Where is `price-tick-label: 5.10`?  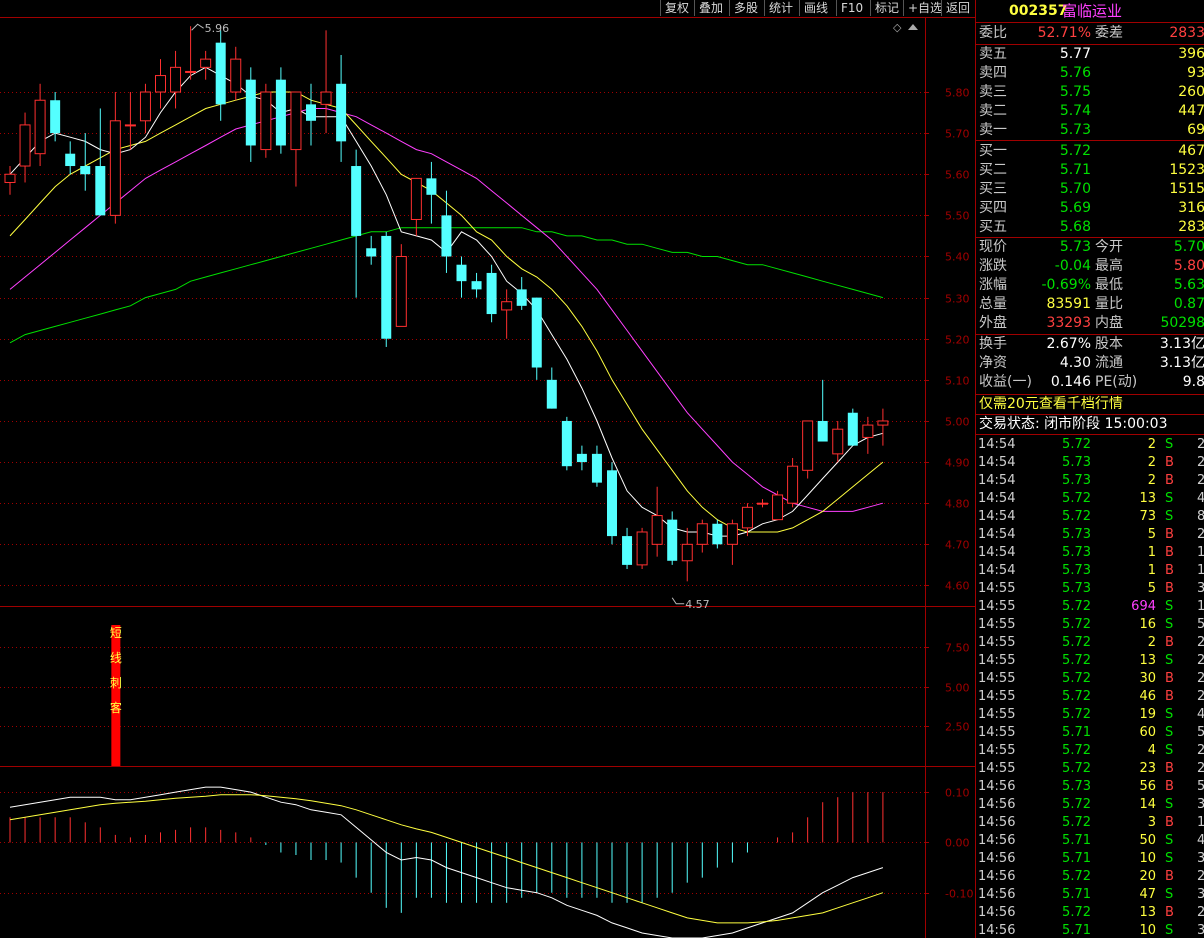 price-tick-label: 5.10 is located at coordinates (957, 381).